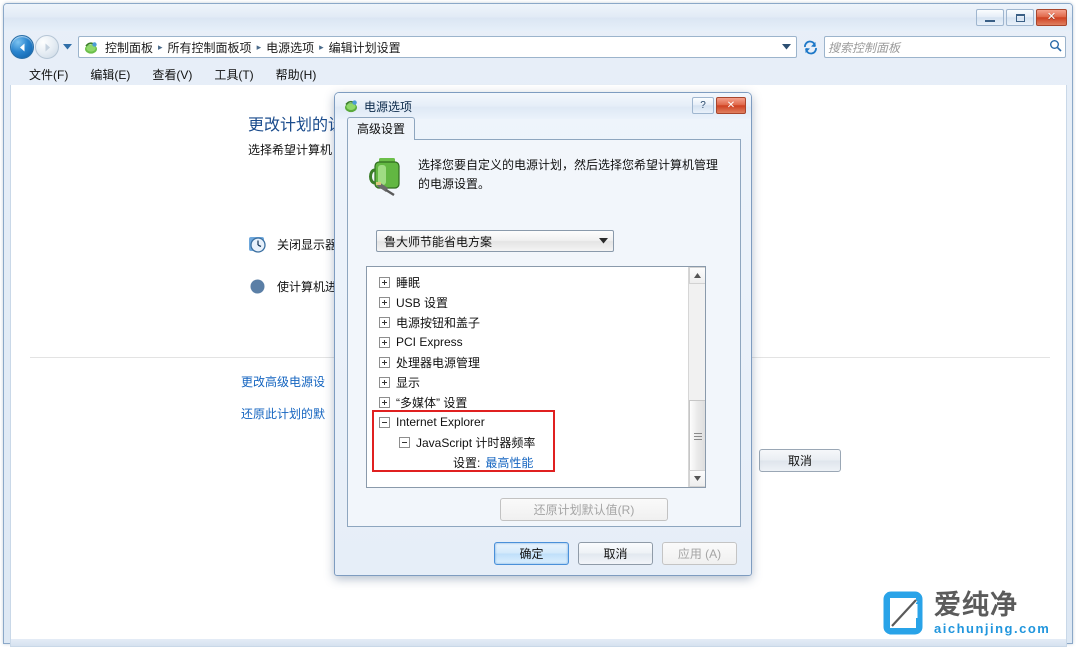  Describe the element at coordinates (543, 106) in the screenshot. I see `dialog-titlebar: 电源选项 ? ✕` at that location.